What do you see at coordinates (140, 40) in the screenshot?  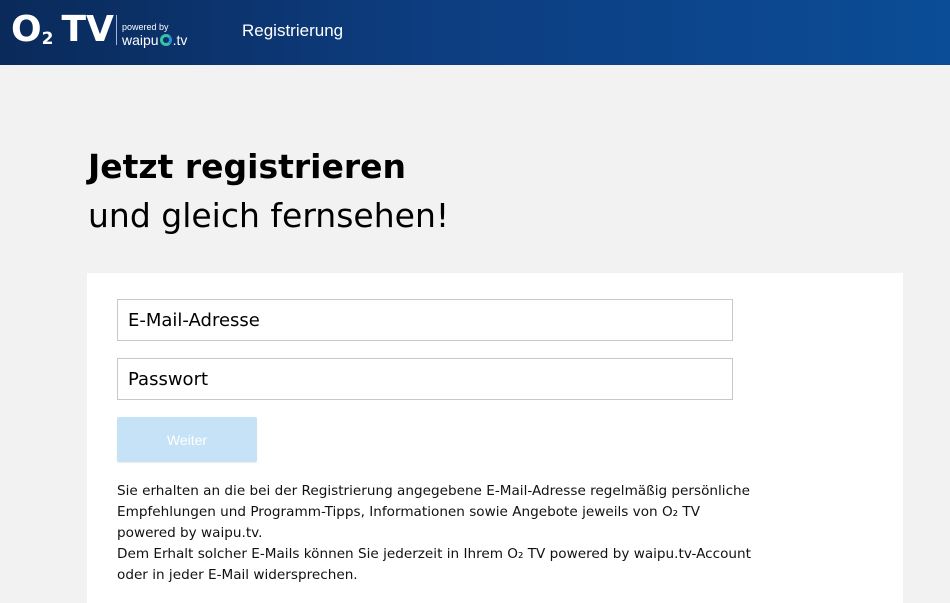 I see `waipu-text: waipu` at bounding box center [140, 40].